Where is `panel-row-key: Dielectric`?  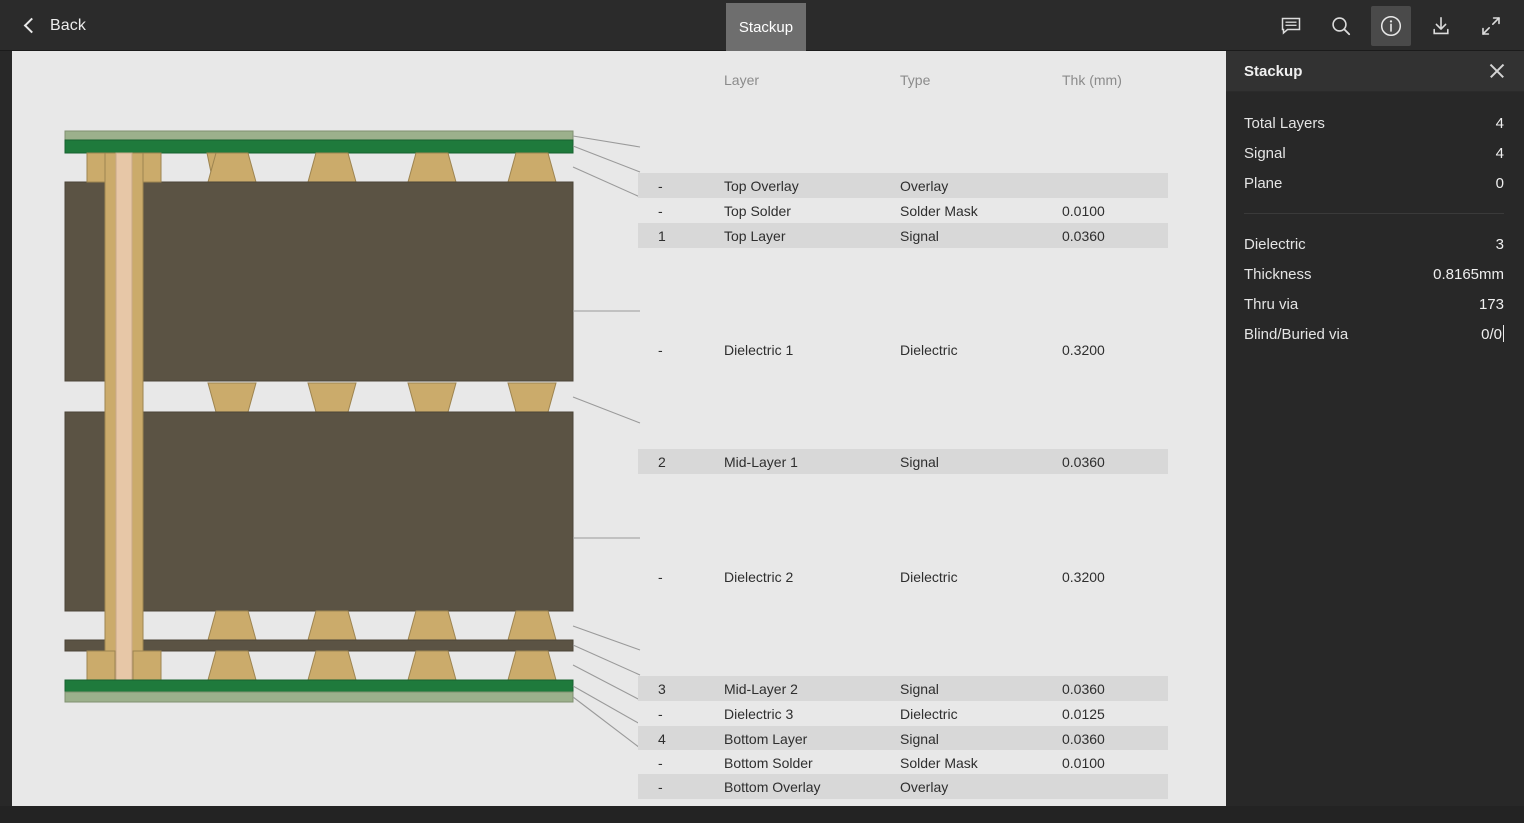 panel-row-key: Dielectric is located at coordinates (1275, 244).